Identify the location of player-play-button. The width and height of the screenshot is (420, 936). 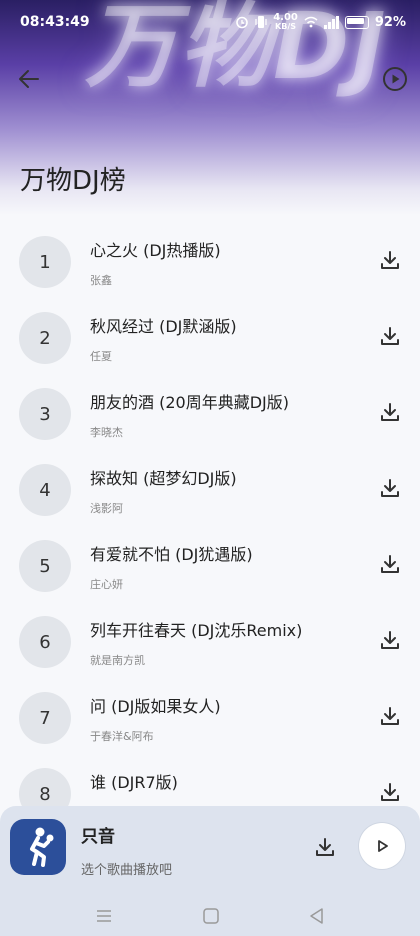
(382, 846).